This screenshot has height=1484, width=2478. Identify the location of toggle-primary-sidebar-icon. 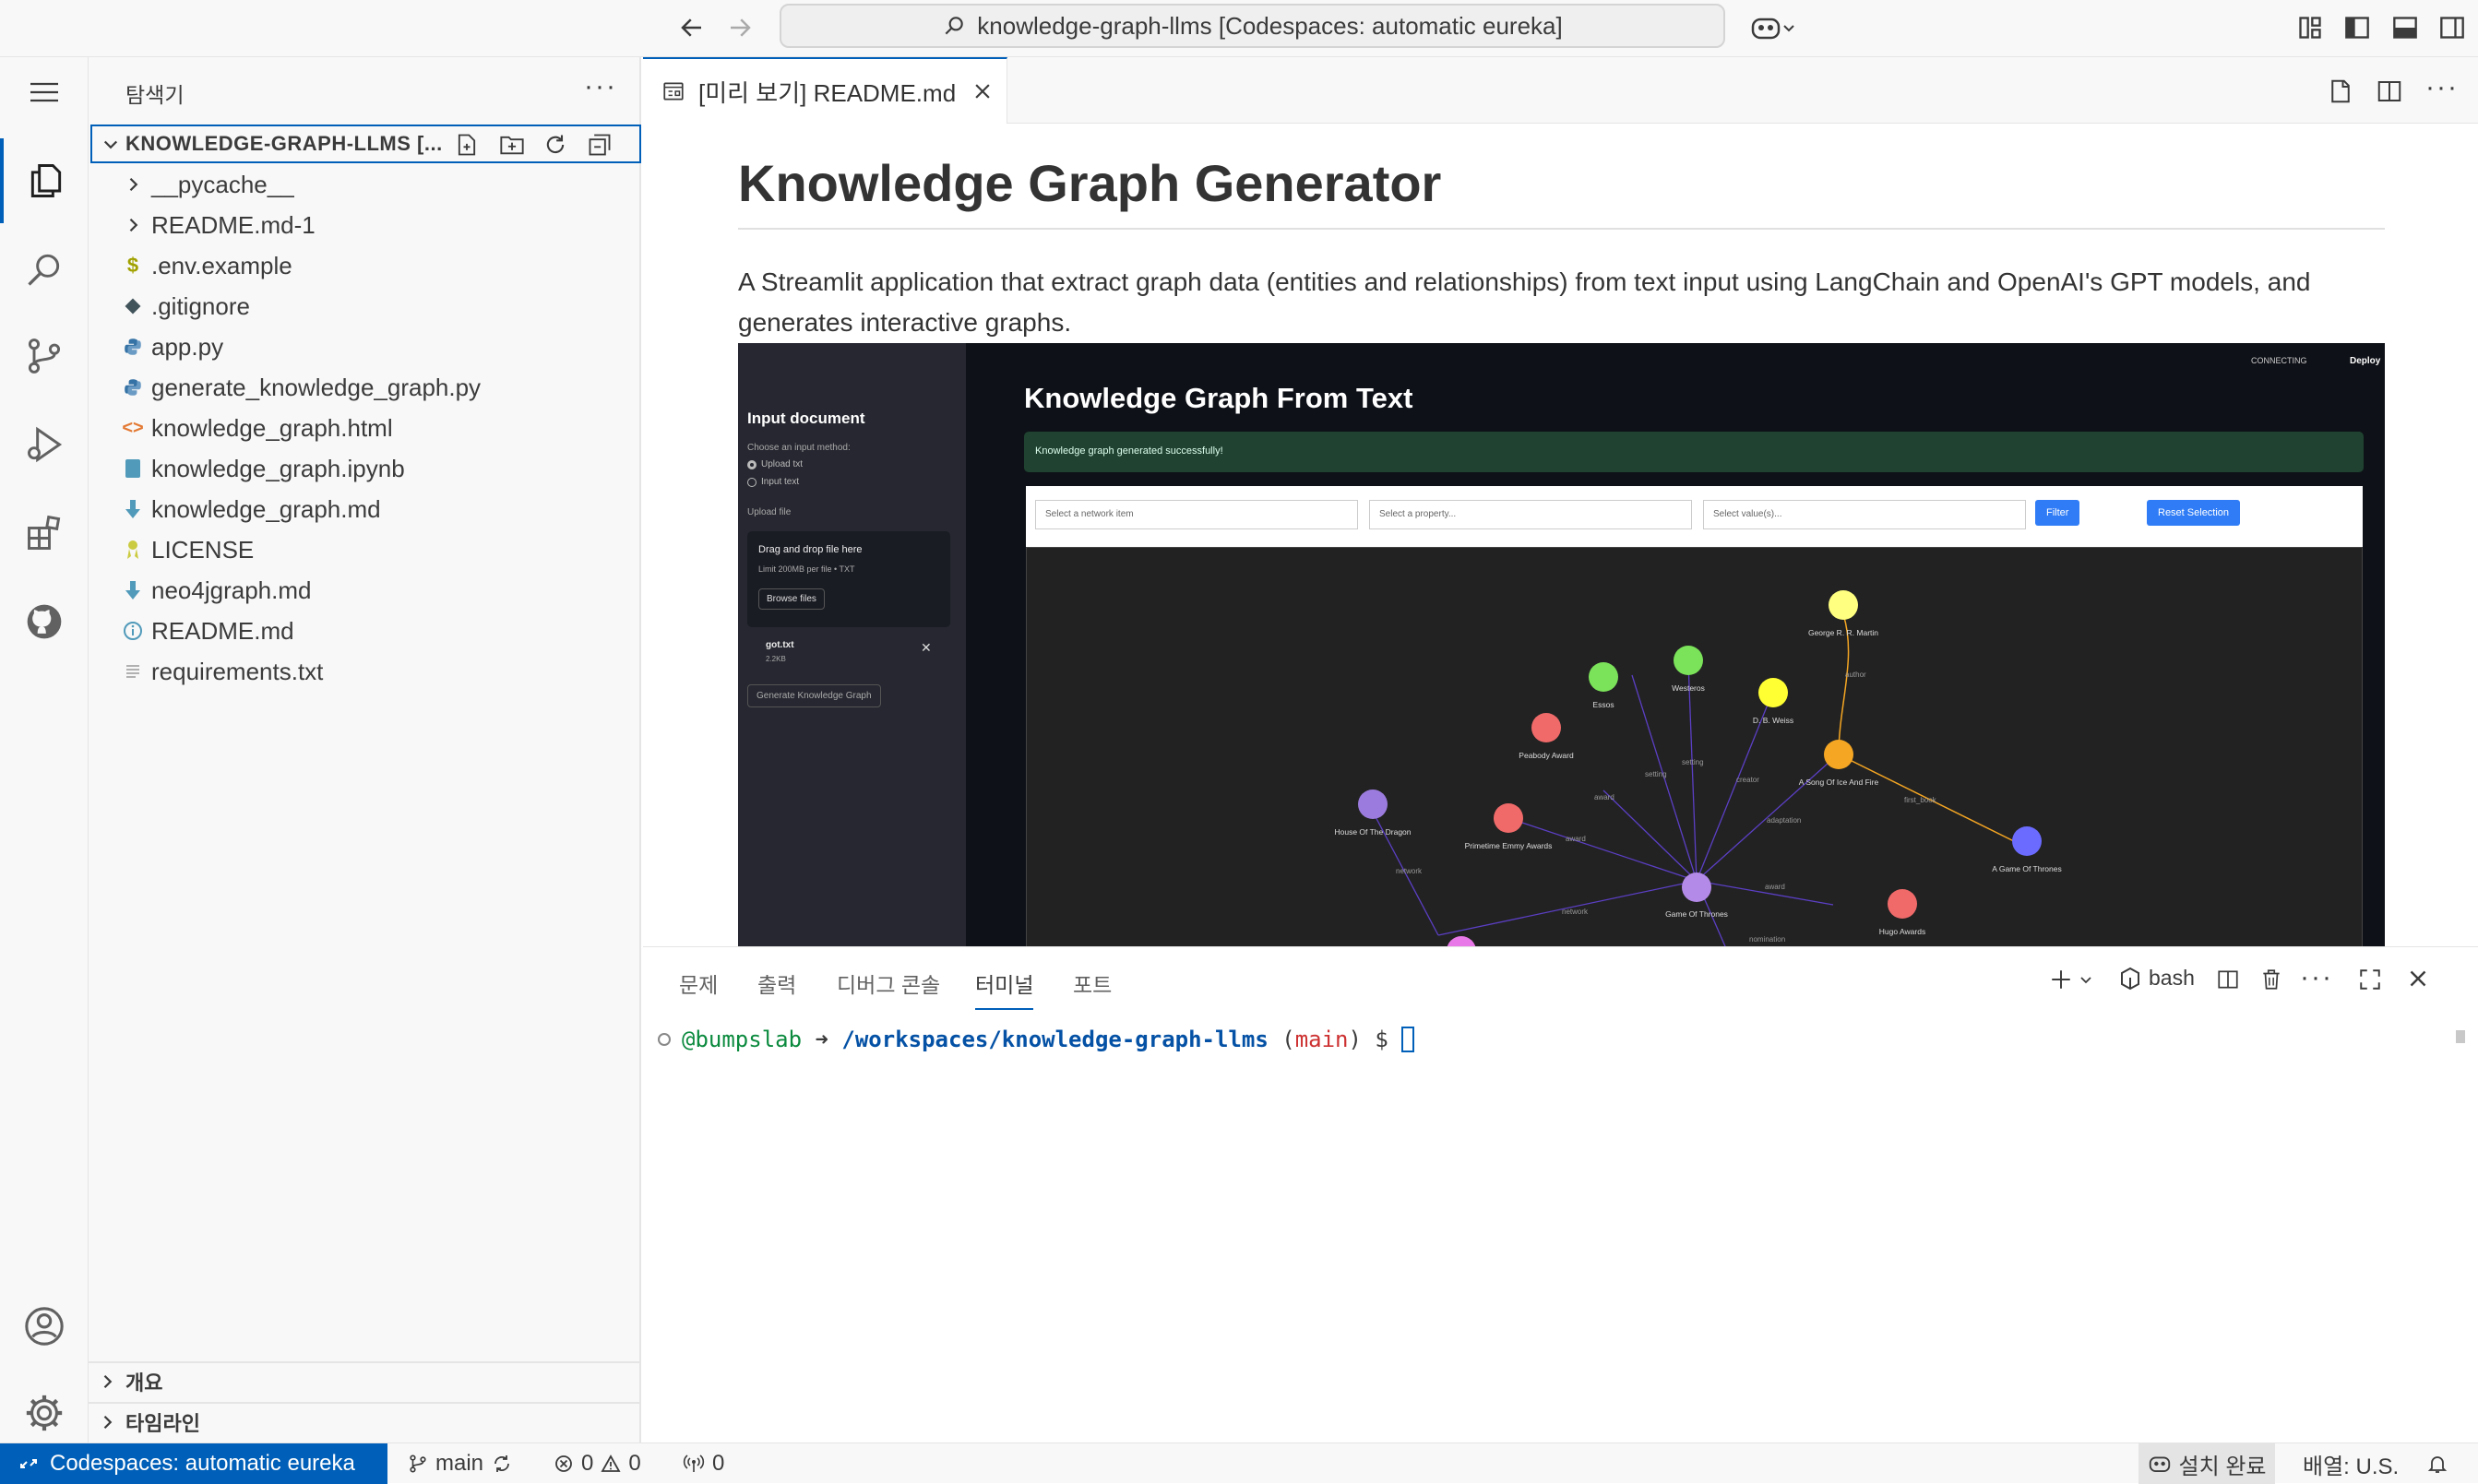
(2357, 28).